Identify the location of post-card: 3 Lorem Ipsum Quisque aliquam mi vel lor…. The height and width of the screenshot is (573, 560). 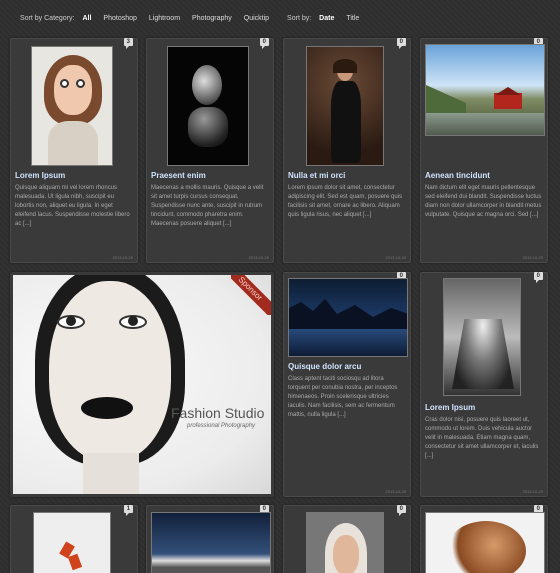
(74, 150).